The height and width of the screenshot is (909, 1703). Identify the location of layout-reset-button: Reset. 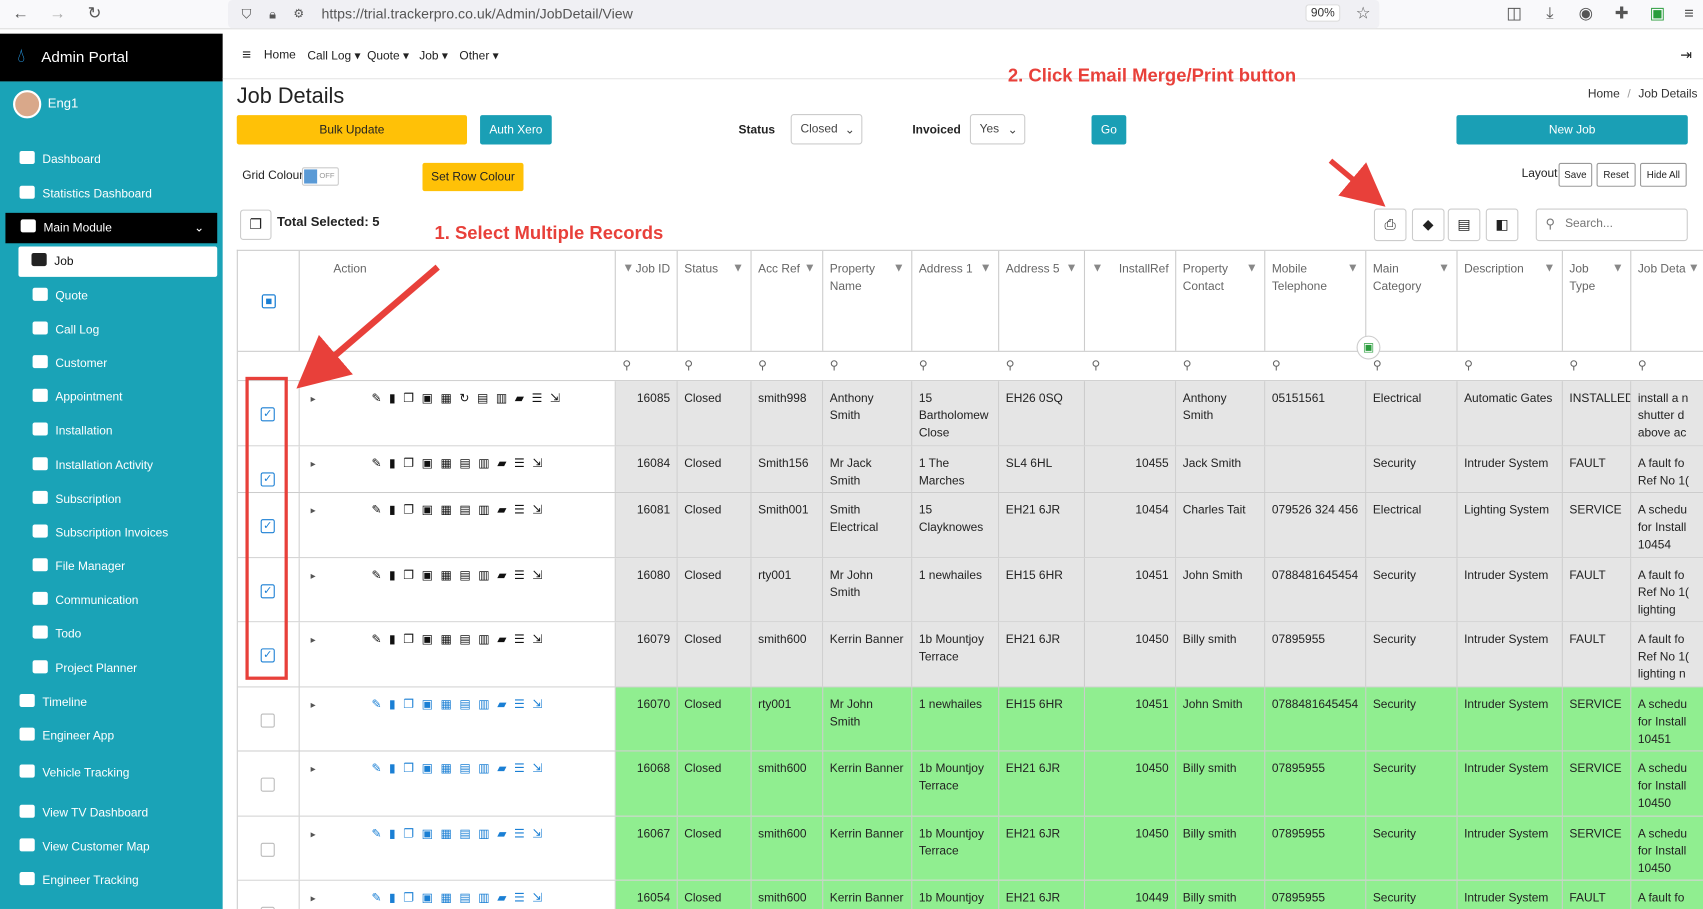
(1616, 174).